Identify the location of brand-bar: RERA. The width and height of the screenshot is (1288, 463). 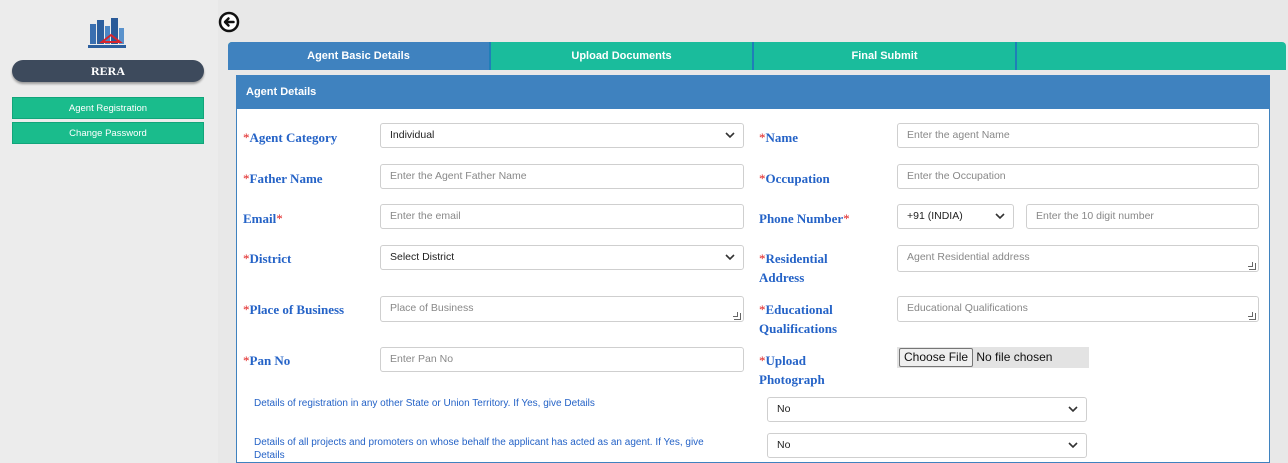
(108, 71).